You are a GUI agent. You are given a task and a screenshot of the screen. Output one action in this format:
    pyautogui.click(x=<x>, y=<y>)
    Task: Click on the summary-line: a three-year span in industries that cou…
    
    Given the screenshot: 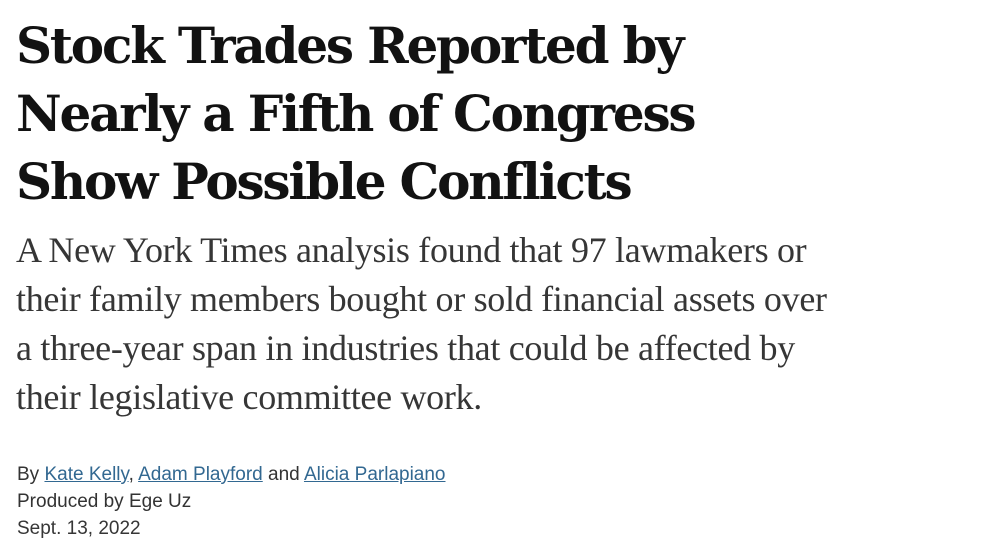 What is the action you would take?
    pyautogui.click(x=405, y=348)
    